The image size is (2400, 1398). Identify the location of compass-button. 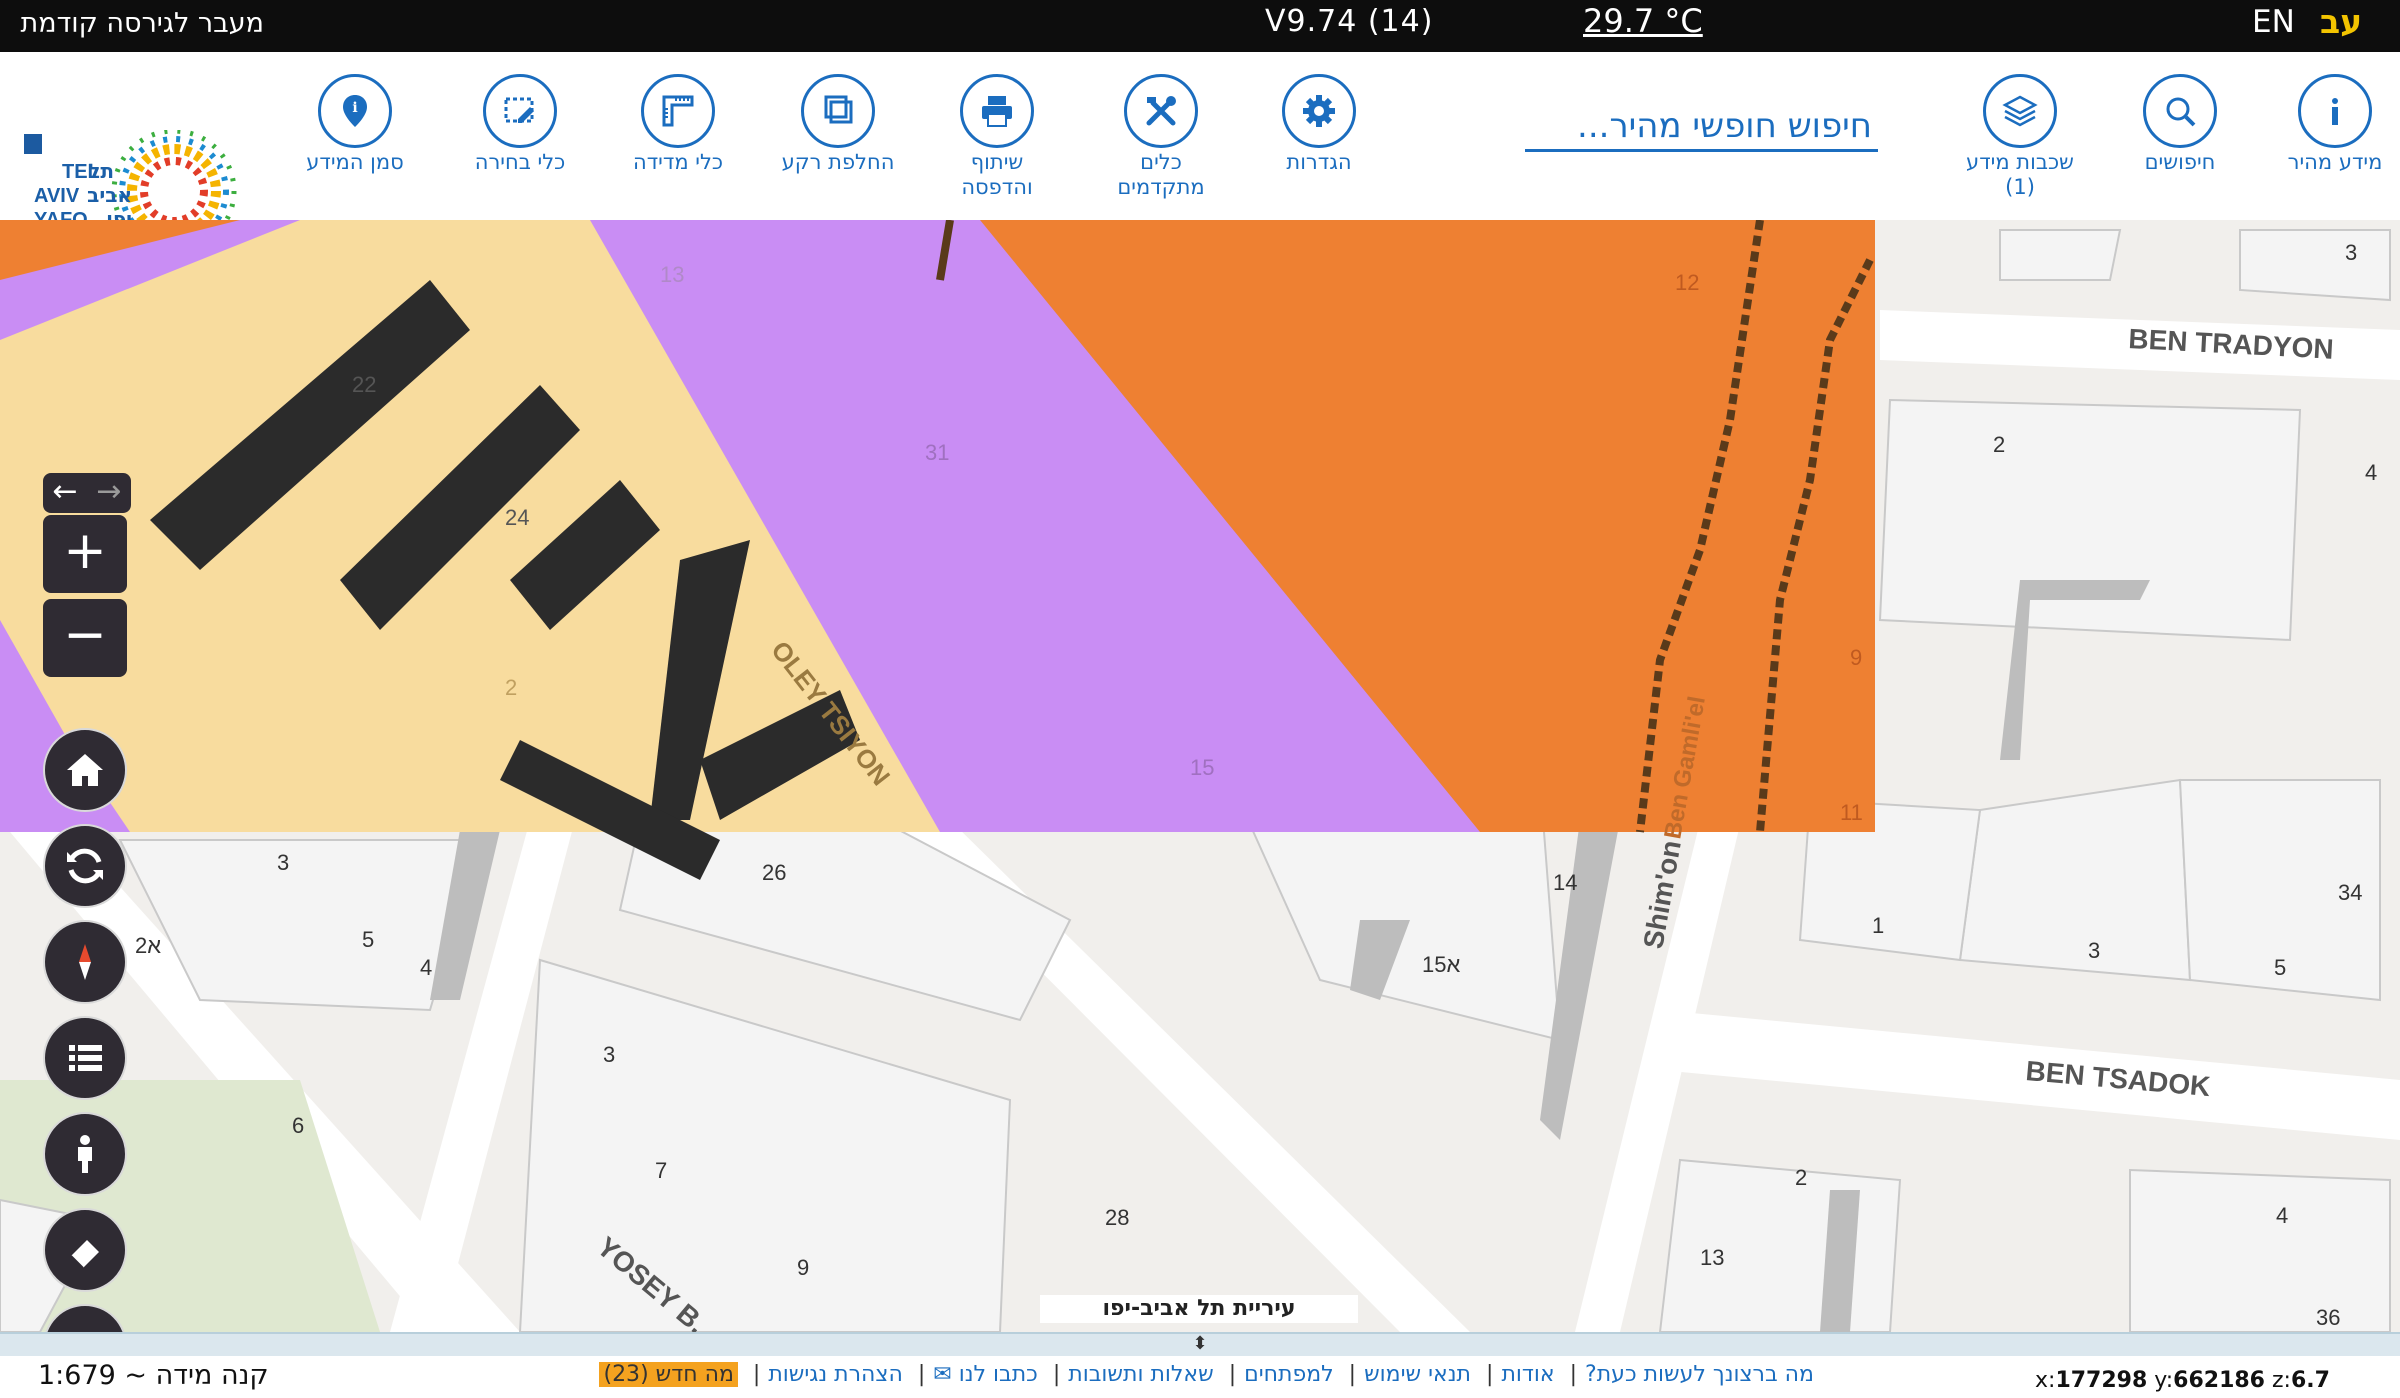
(85, 962).